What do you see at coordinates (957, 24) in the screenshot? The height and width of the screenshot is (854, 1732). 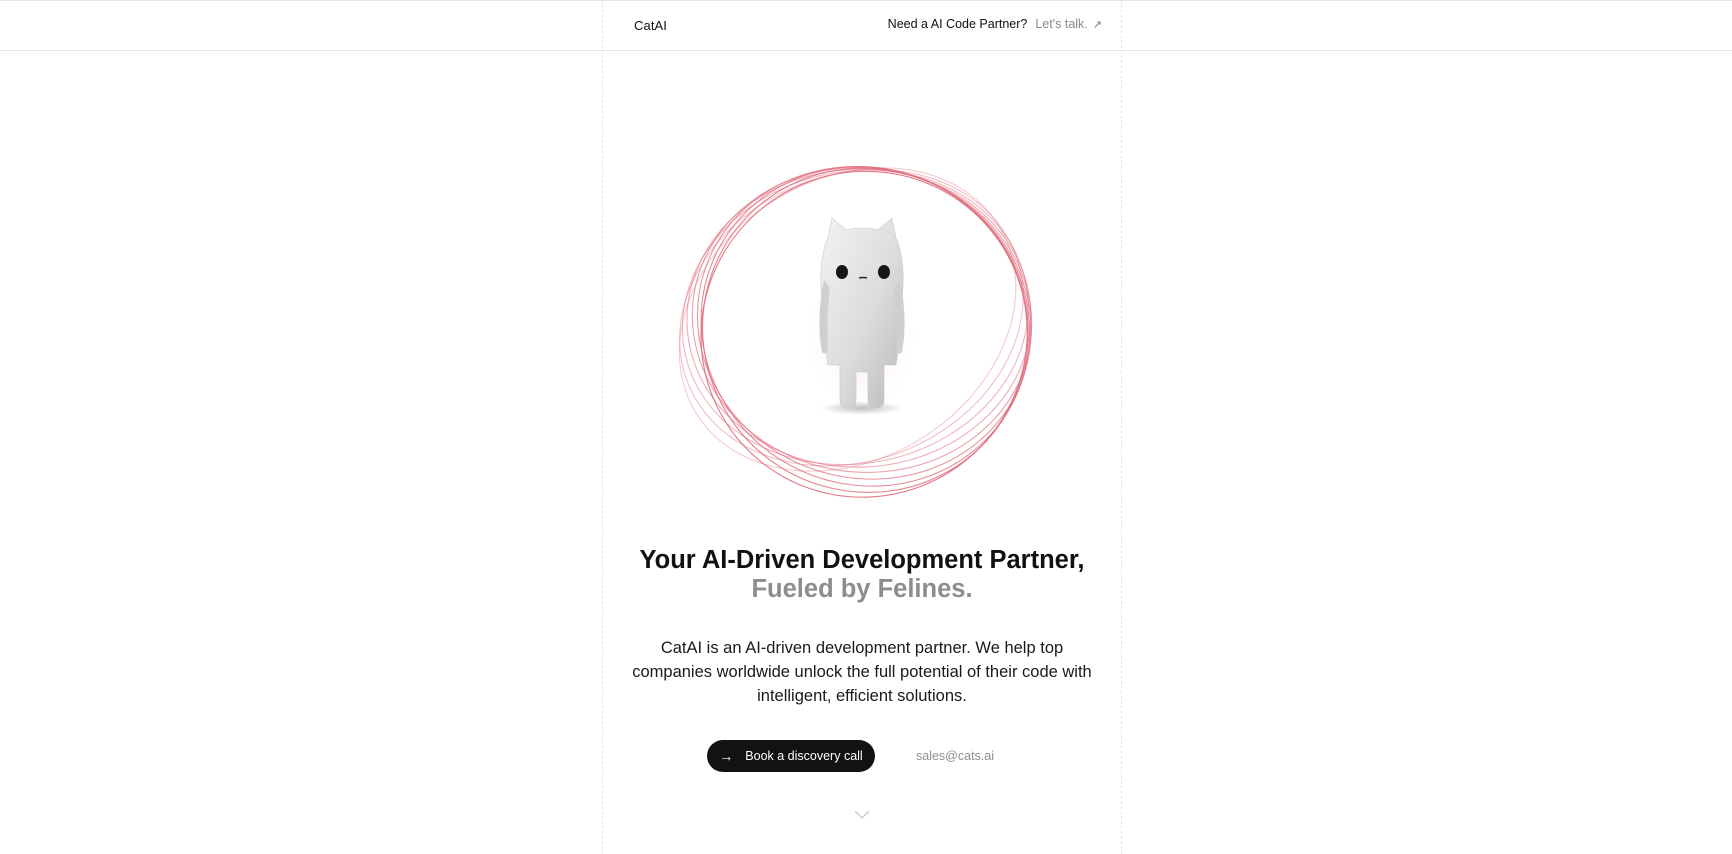 I see `partner-question: Need a AI Code Partner?` at bounding box center [957, 24].